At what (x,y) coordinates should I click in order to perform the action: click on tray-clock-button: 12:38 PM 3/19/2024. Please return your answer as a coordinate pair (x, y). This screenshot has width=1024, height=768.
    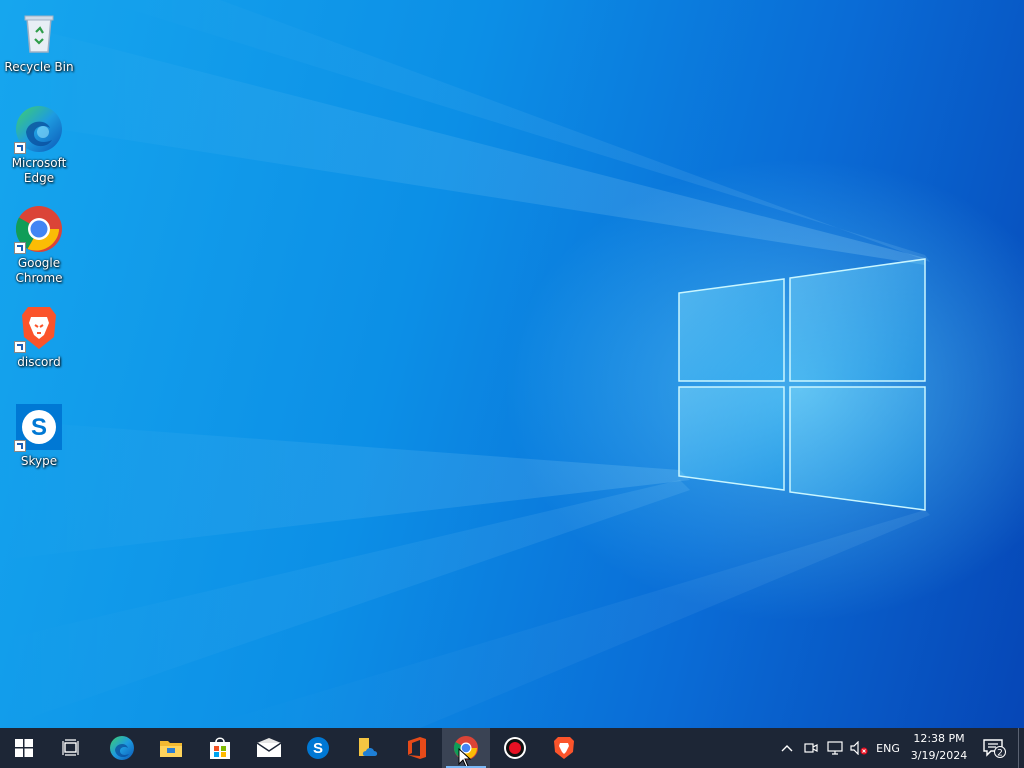
    Looking at the image, I should click on (939, 747).